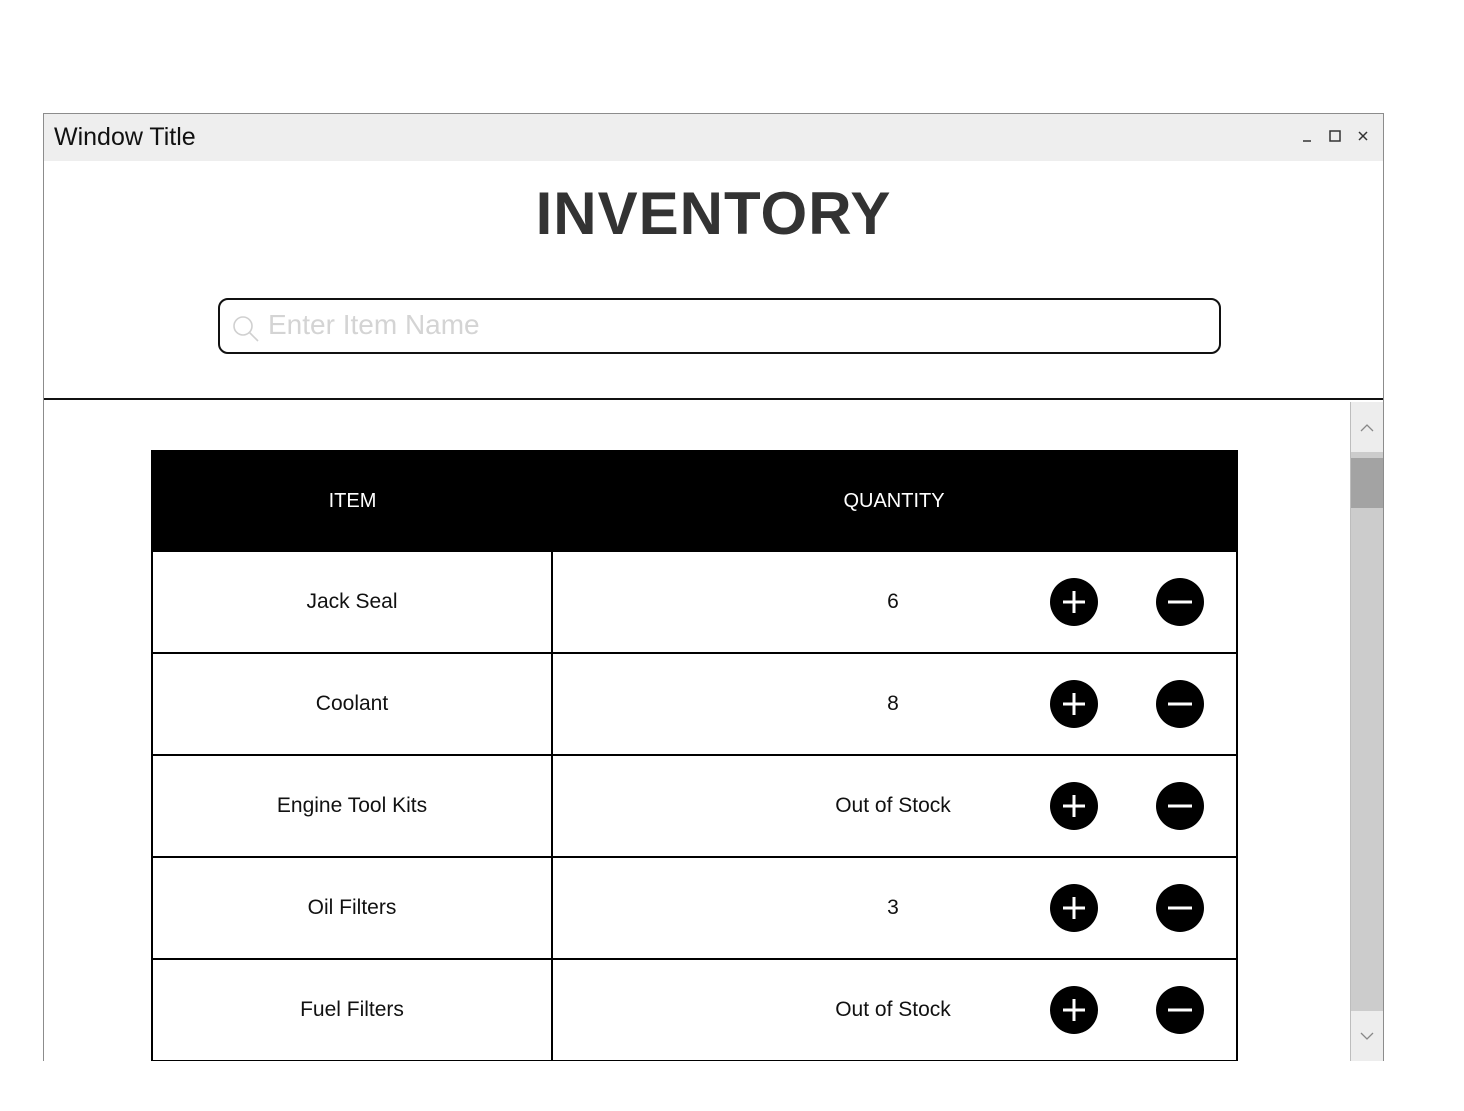 This screenshot has height=1111, width=1464. Describe the element at coordinates (894, 501) in the screenshot. I see `column-header-quantity: QUANTITY` at that location.